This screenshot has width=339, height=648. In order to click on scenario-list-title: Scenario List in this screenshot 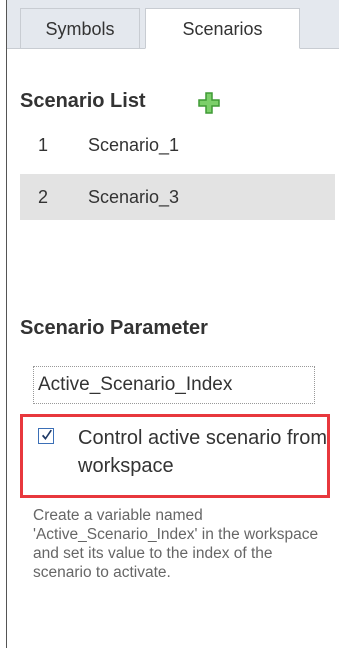, I will do `click(83, 101)`.